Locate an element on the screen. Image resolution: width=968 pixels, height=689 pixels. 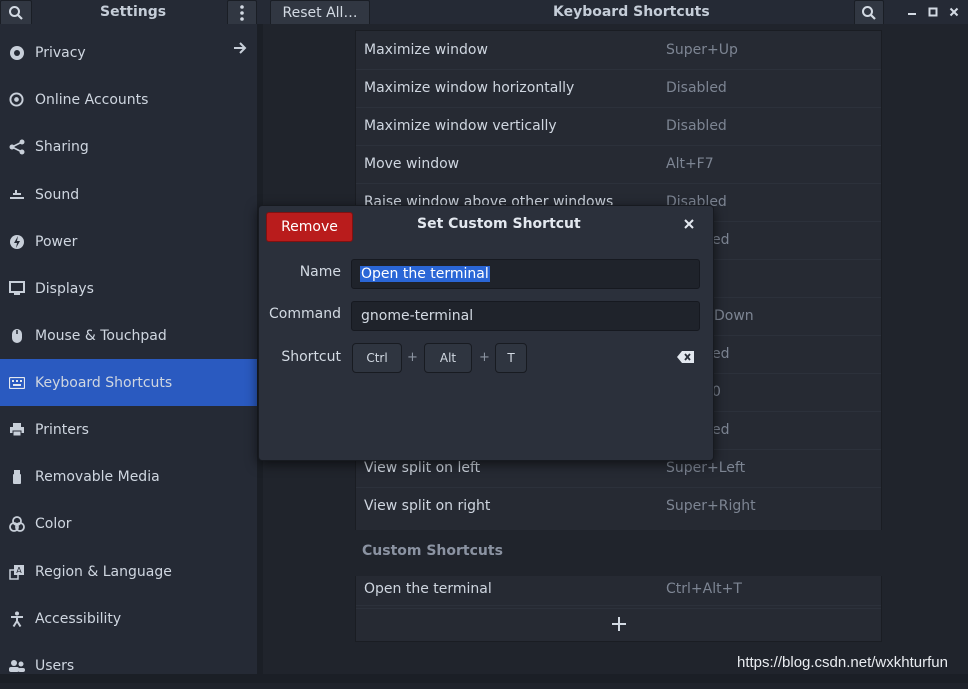
sidebar-item-sharing: Sharing is located at coordinates (128, 146).